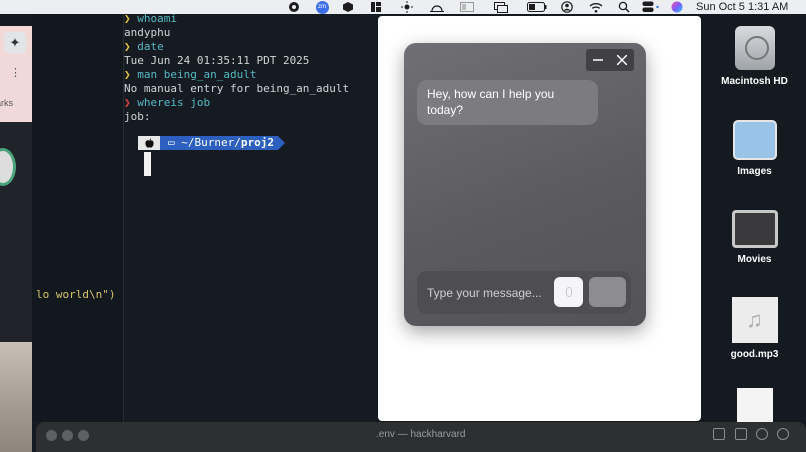  I want to click on desktop-item-good-mp3: ♫ good.mp3, so click(754, 328).